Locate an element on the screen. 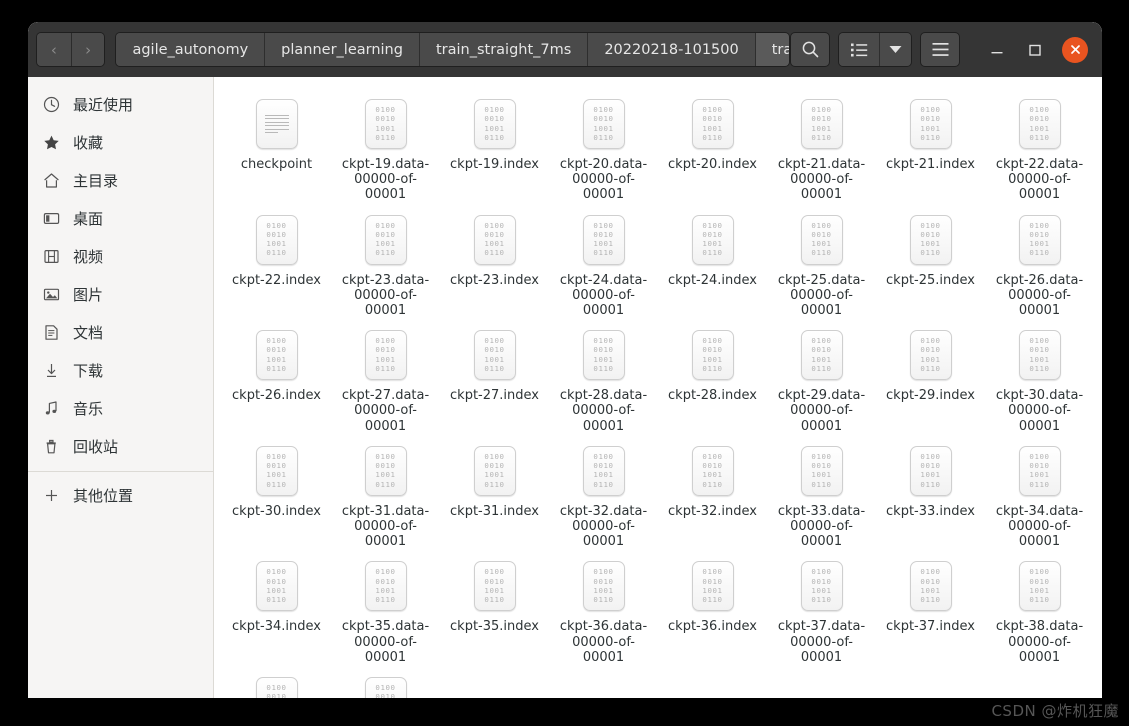 The width and height of the screenshot is (1129, 726). breadcrumb-item-3: 20220218-101500 is located at coordinates (671, 49).